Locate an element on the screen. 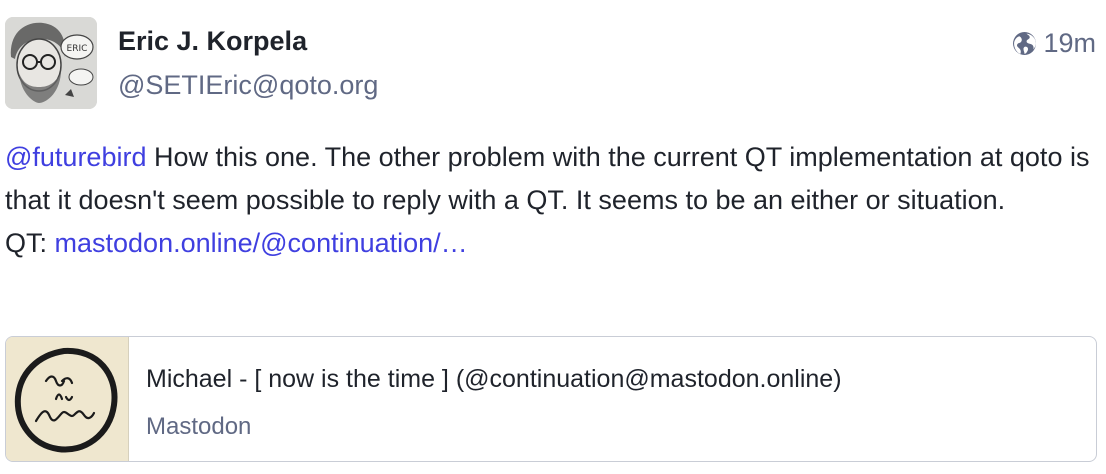 The image size is (1106, 474). avatar-sketch-image: ERIC is located at coordinates (51, 63).